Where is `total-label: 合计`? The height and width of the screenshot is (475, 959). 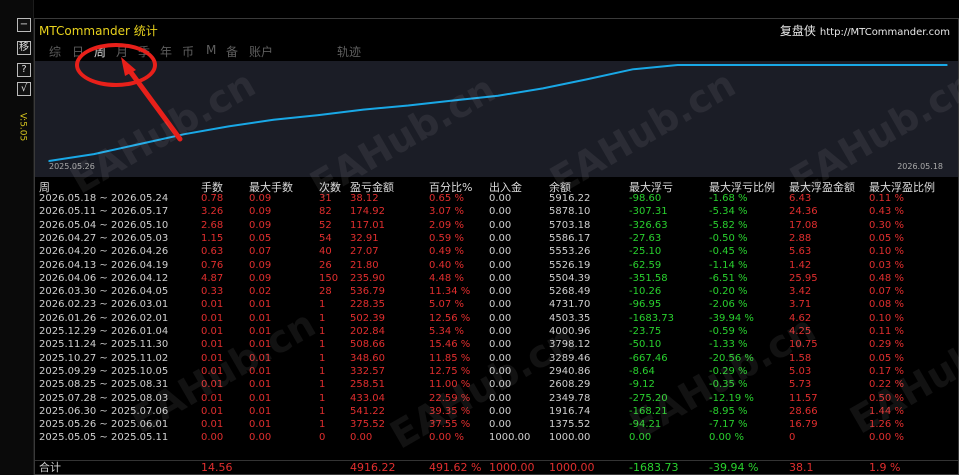
total-label: 合计 is located at coordinates (50, 467).